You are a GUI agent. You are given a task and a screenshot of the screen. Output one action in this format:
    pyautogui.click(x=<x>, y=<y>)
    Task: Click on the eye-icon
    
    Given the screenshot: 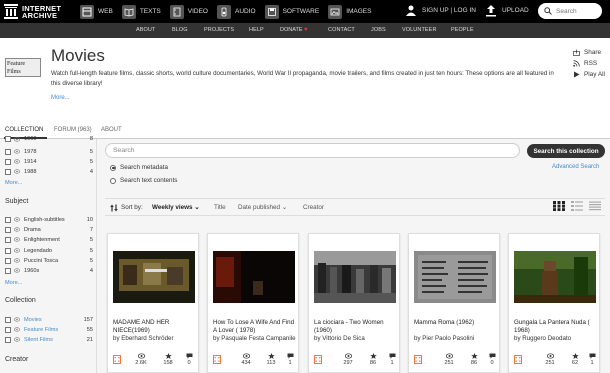 What is the action you would take?
    pyautogui.click(x=17, y=219)
    